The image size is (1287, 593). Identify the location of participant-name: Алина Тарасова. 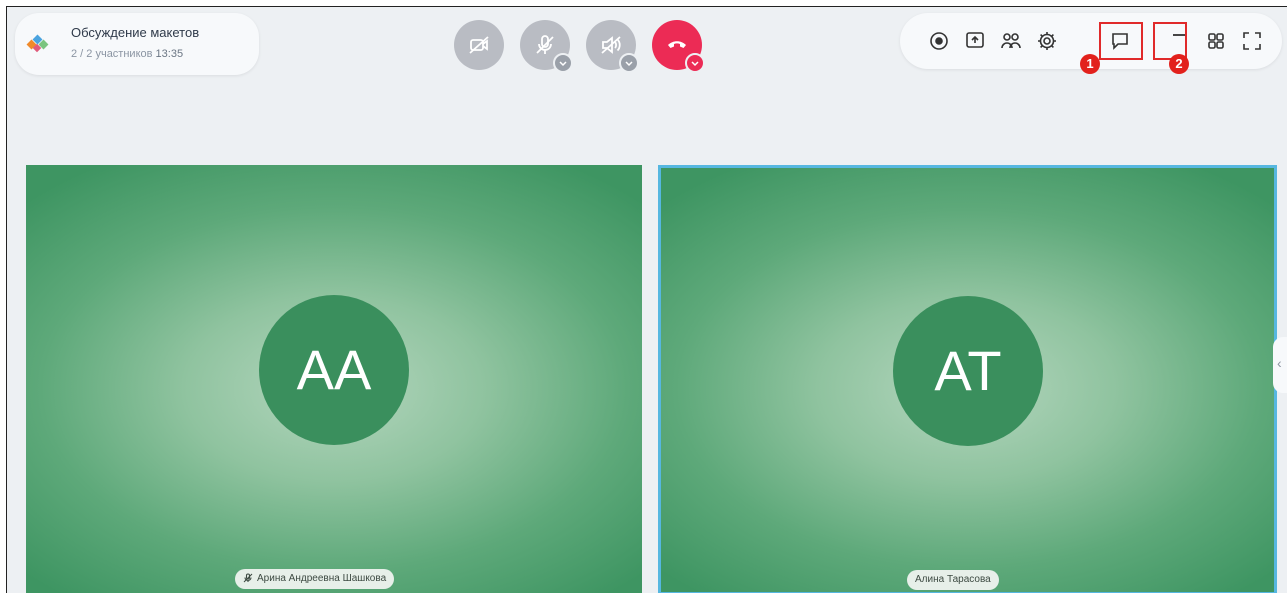
(953, 579).